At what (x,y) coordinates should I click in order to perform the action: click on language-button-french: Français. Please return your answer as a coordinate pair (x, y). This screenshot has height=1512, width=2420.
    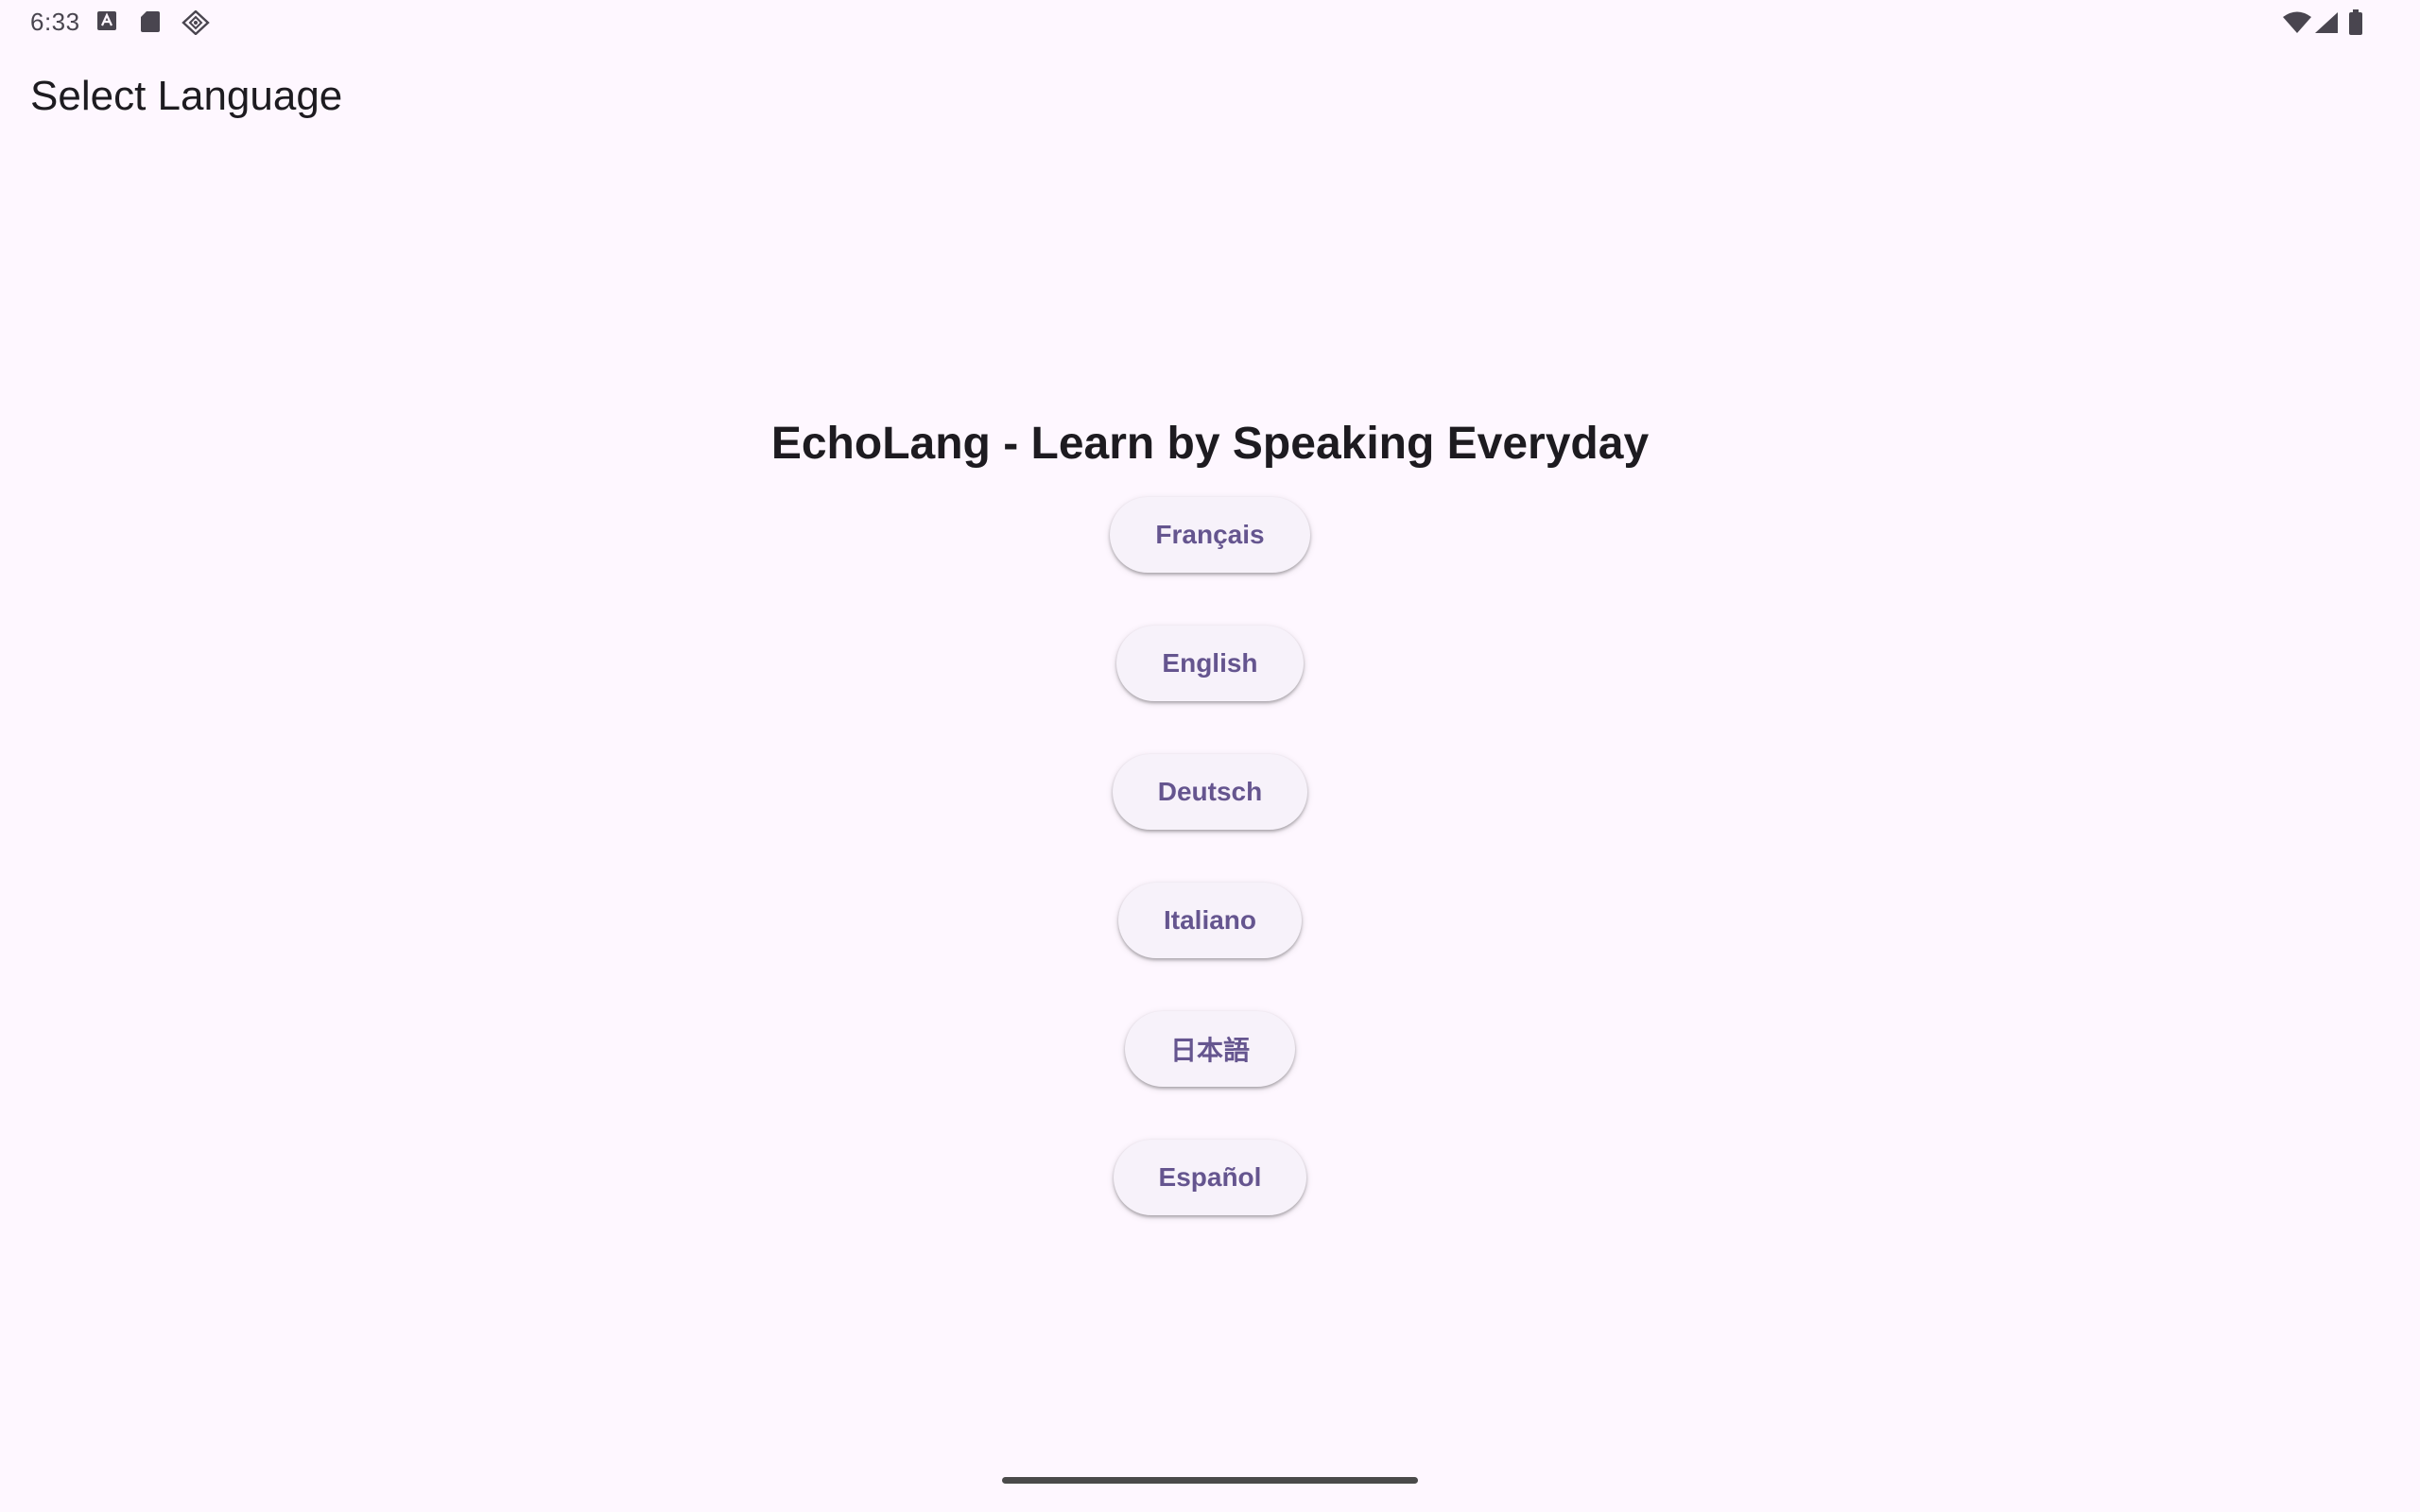
    Looking at the image, I should click on (1210, 535).